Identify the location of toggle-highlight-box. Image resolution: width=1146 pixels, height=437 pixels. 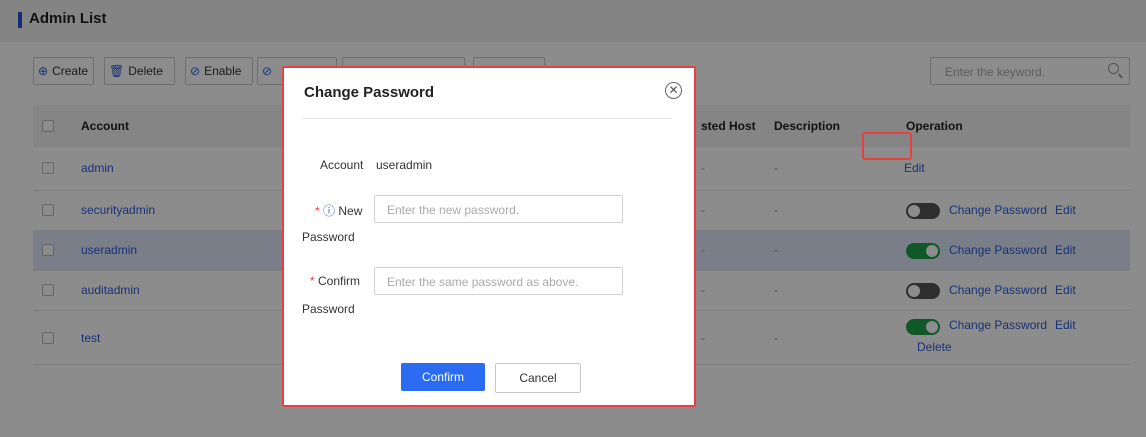
(887, 146).